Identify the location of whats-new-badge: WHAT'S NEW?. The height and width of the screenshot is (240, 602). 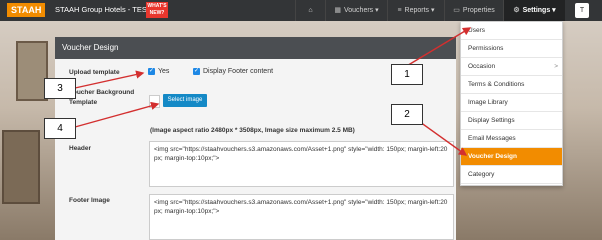
(157, 10).